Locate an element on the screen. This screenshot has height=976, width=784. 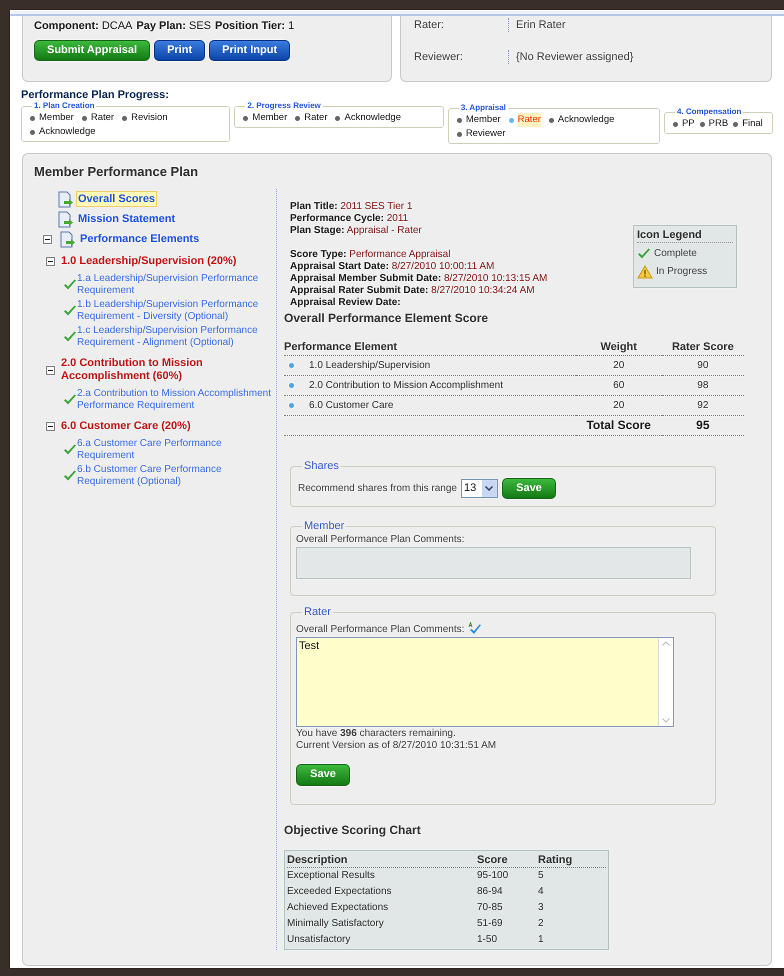
table-cell: 20 is located at coordinates (618, 365).